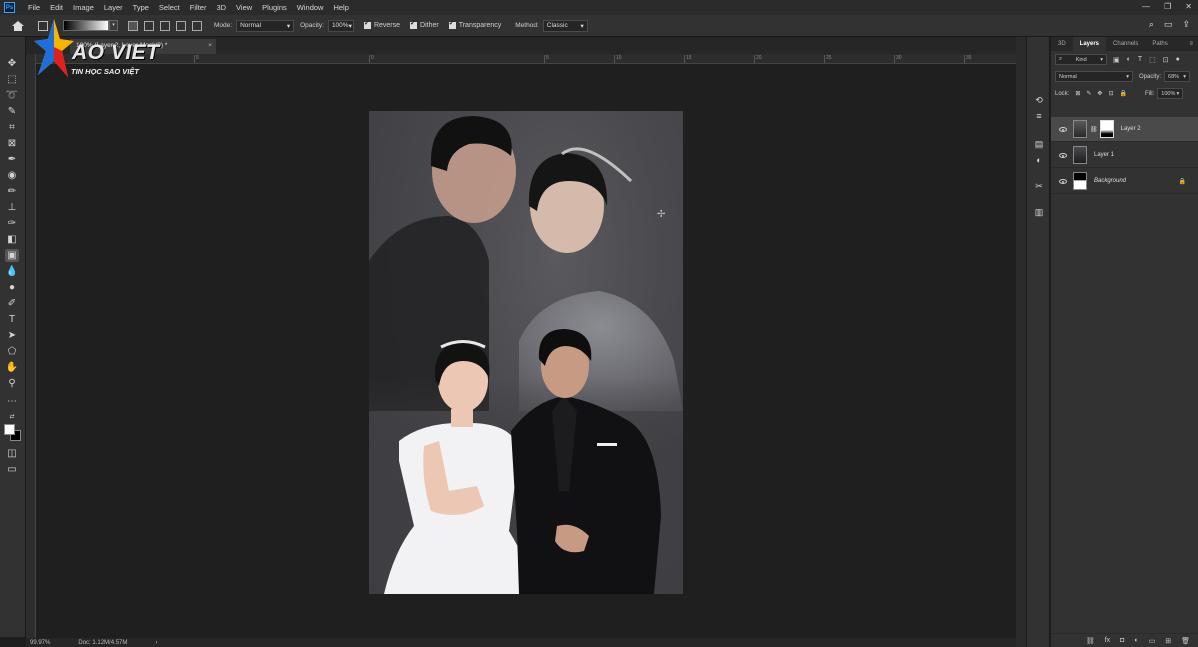  I want to click on fill-field: 100% ▾, so click(1170, 93).